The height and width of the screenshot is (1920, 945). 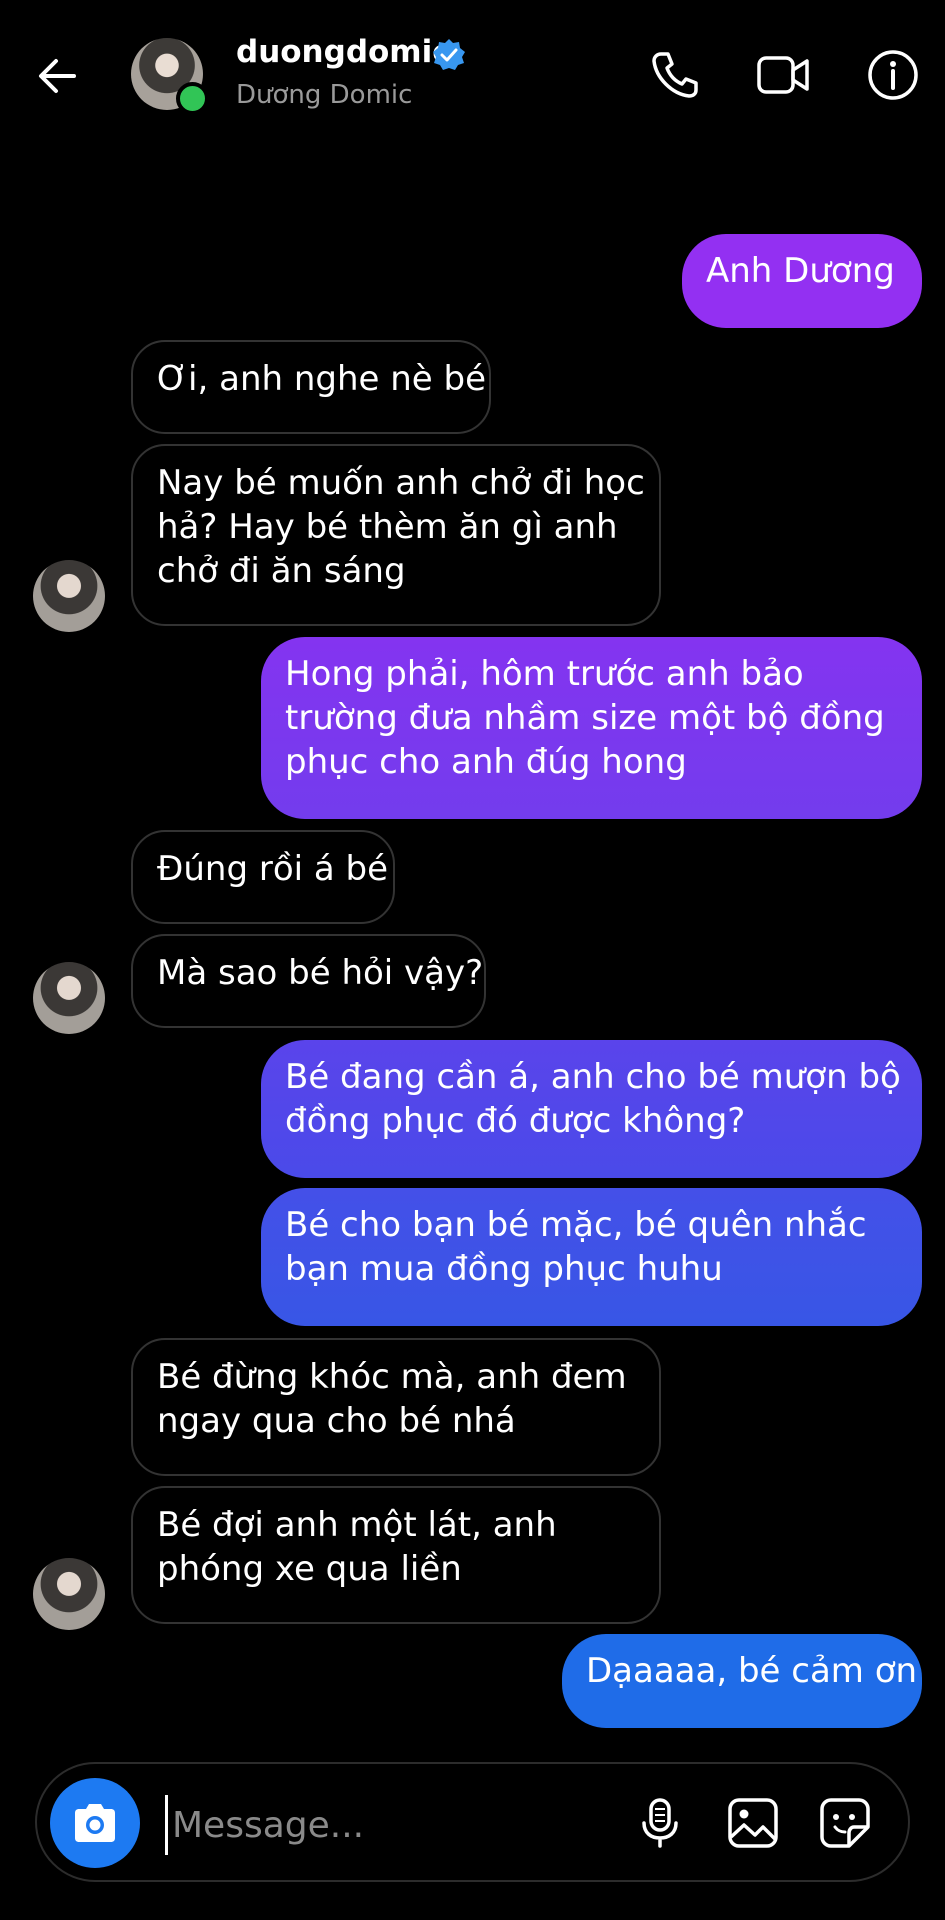 What do you see at coordinates (394, 1825) in the screenshot?
I see `message-input` at bounding box center [394, 1825].